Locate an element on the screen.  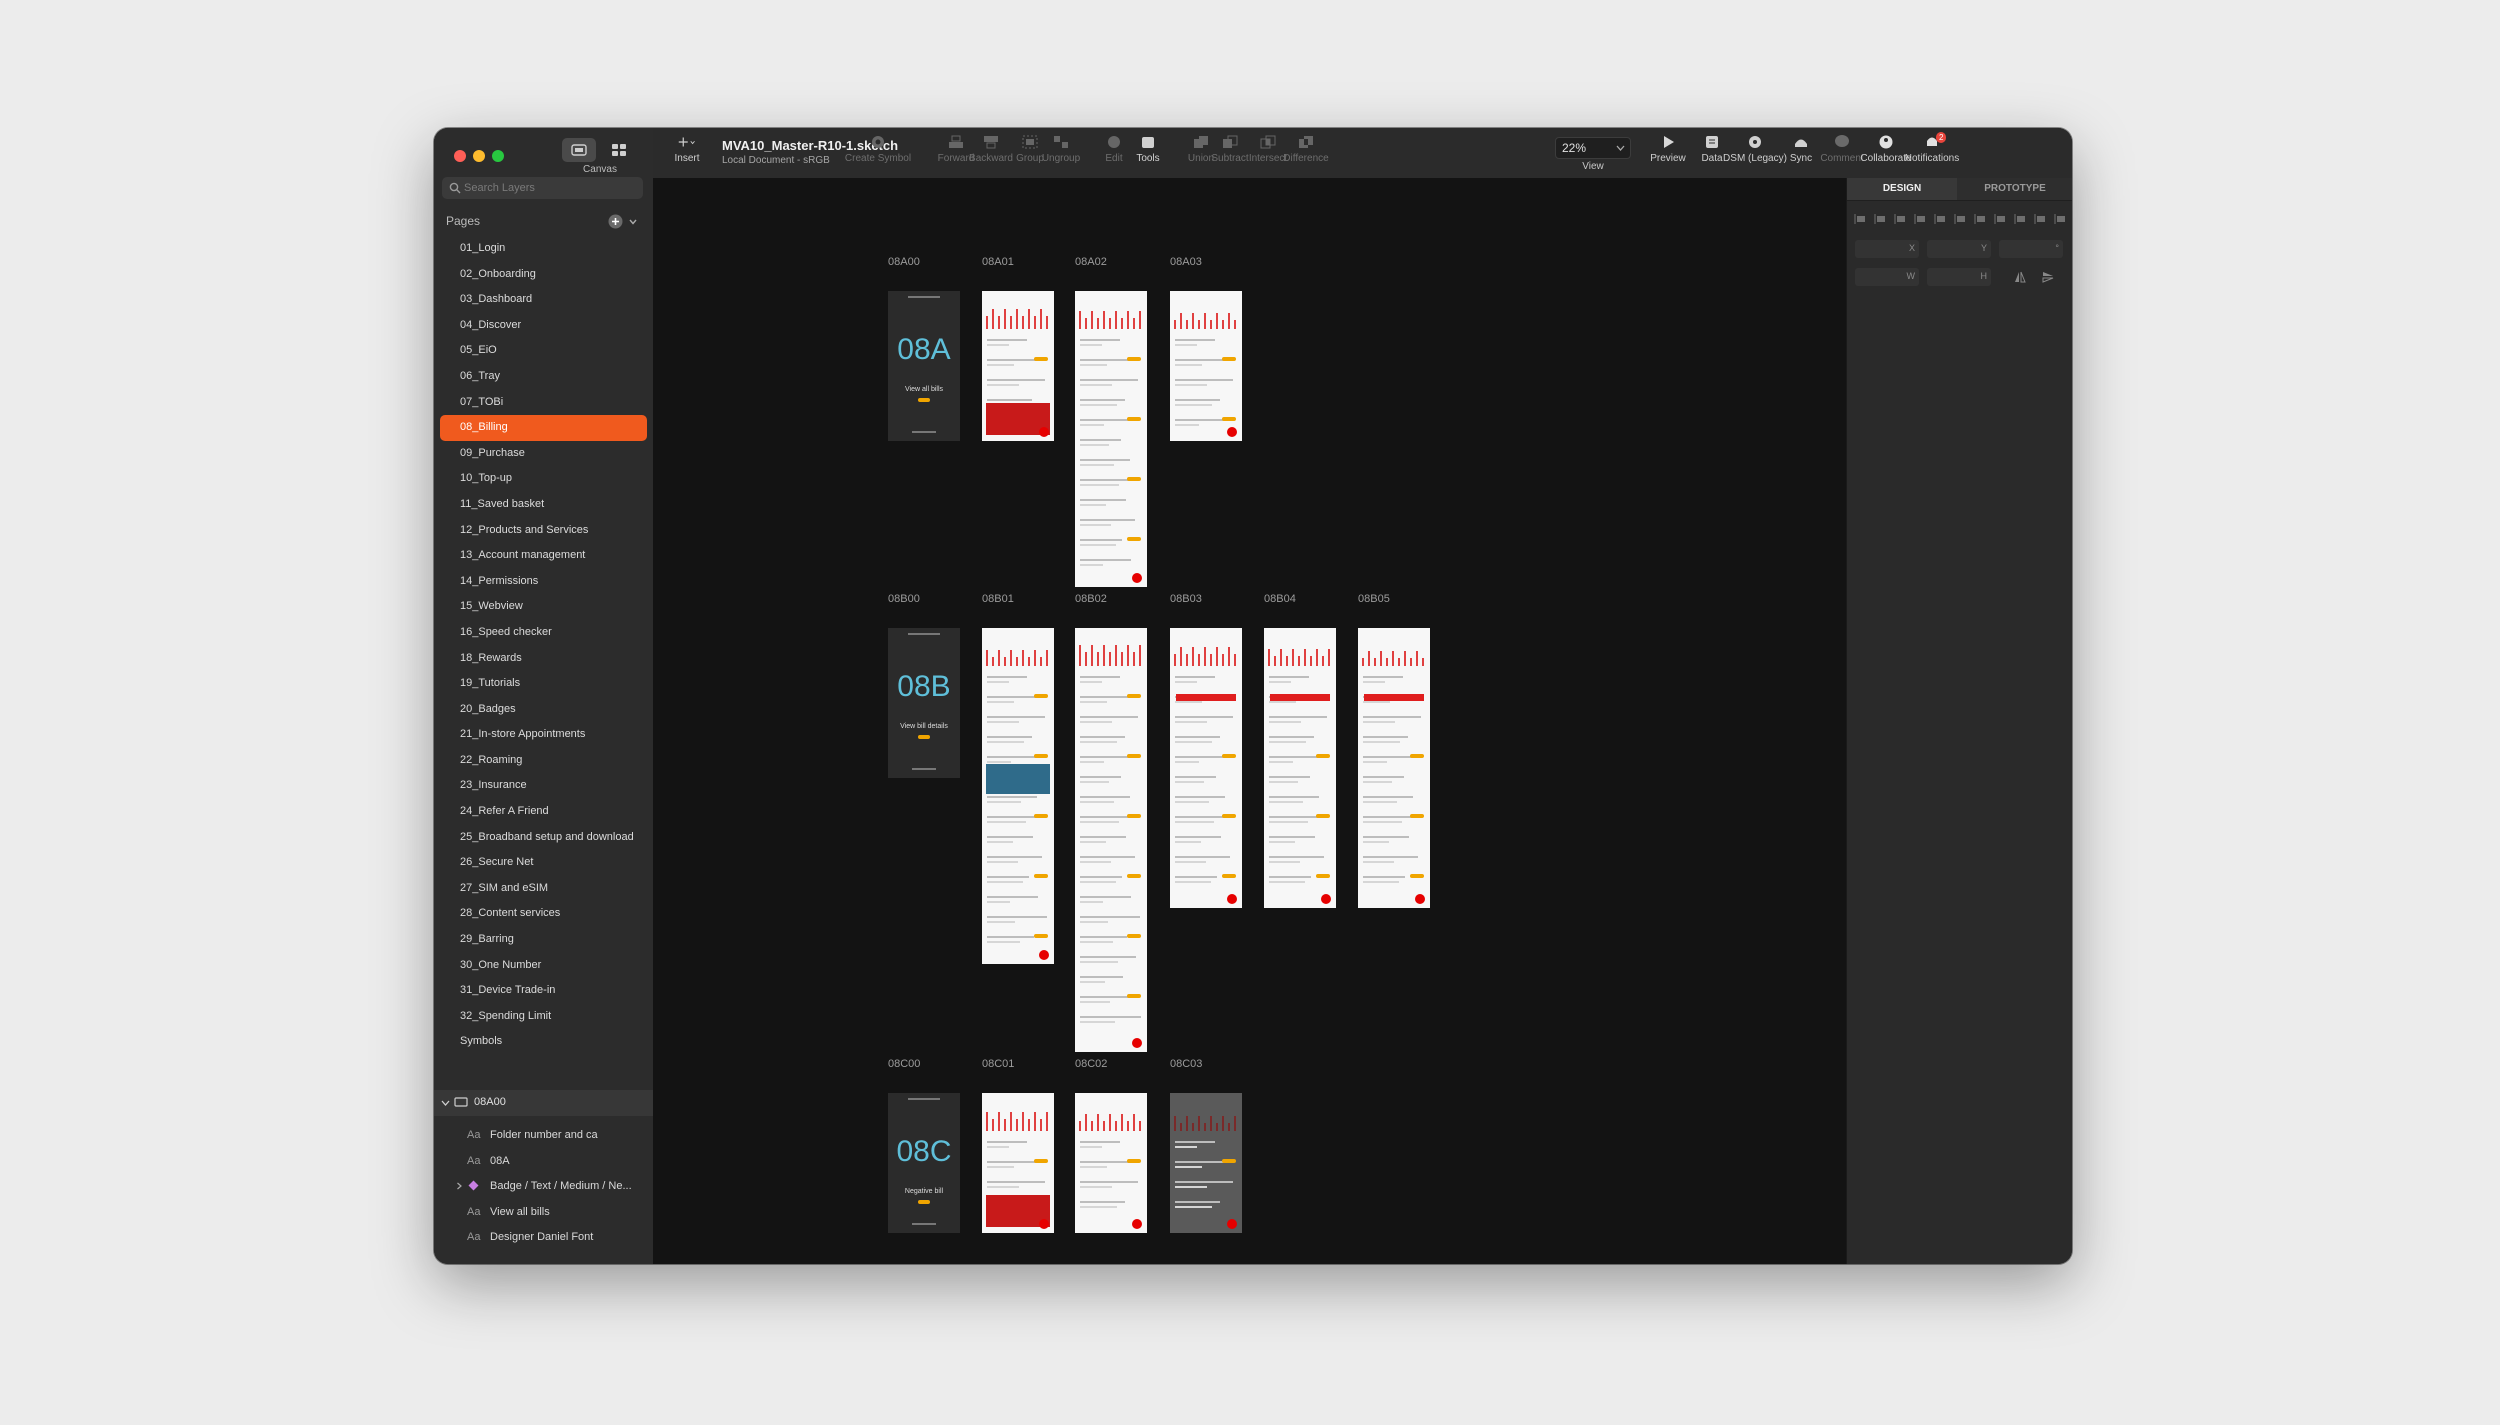
page-item: 04_Discover is located at coordinates (543, 326).